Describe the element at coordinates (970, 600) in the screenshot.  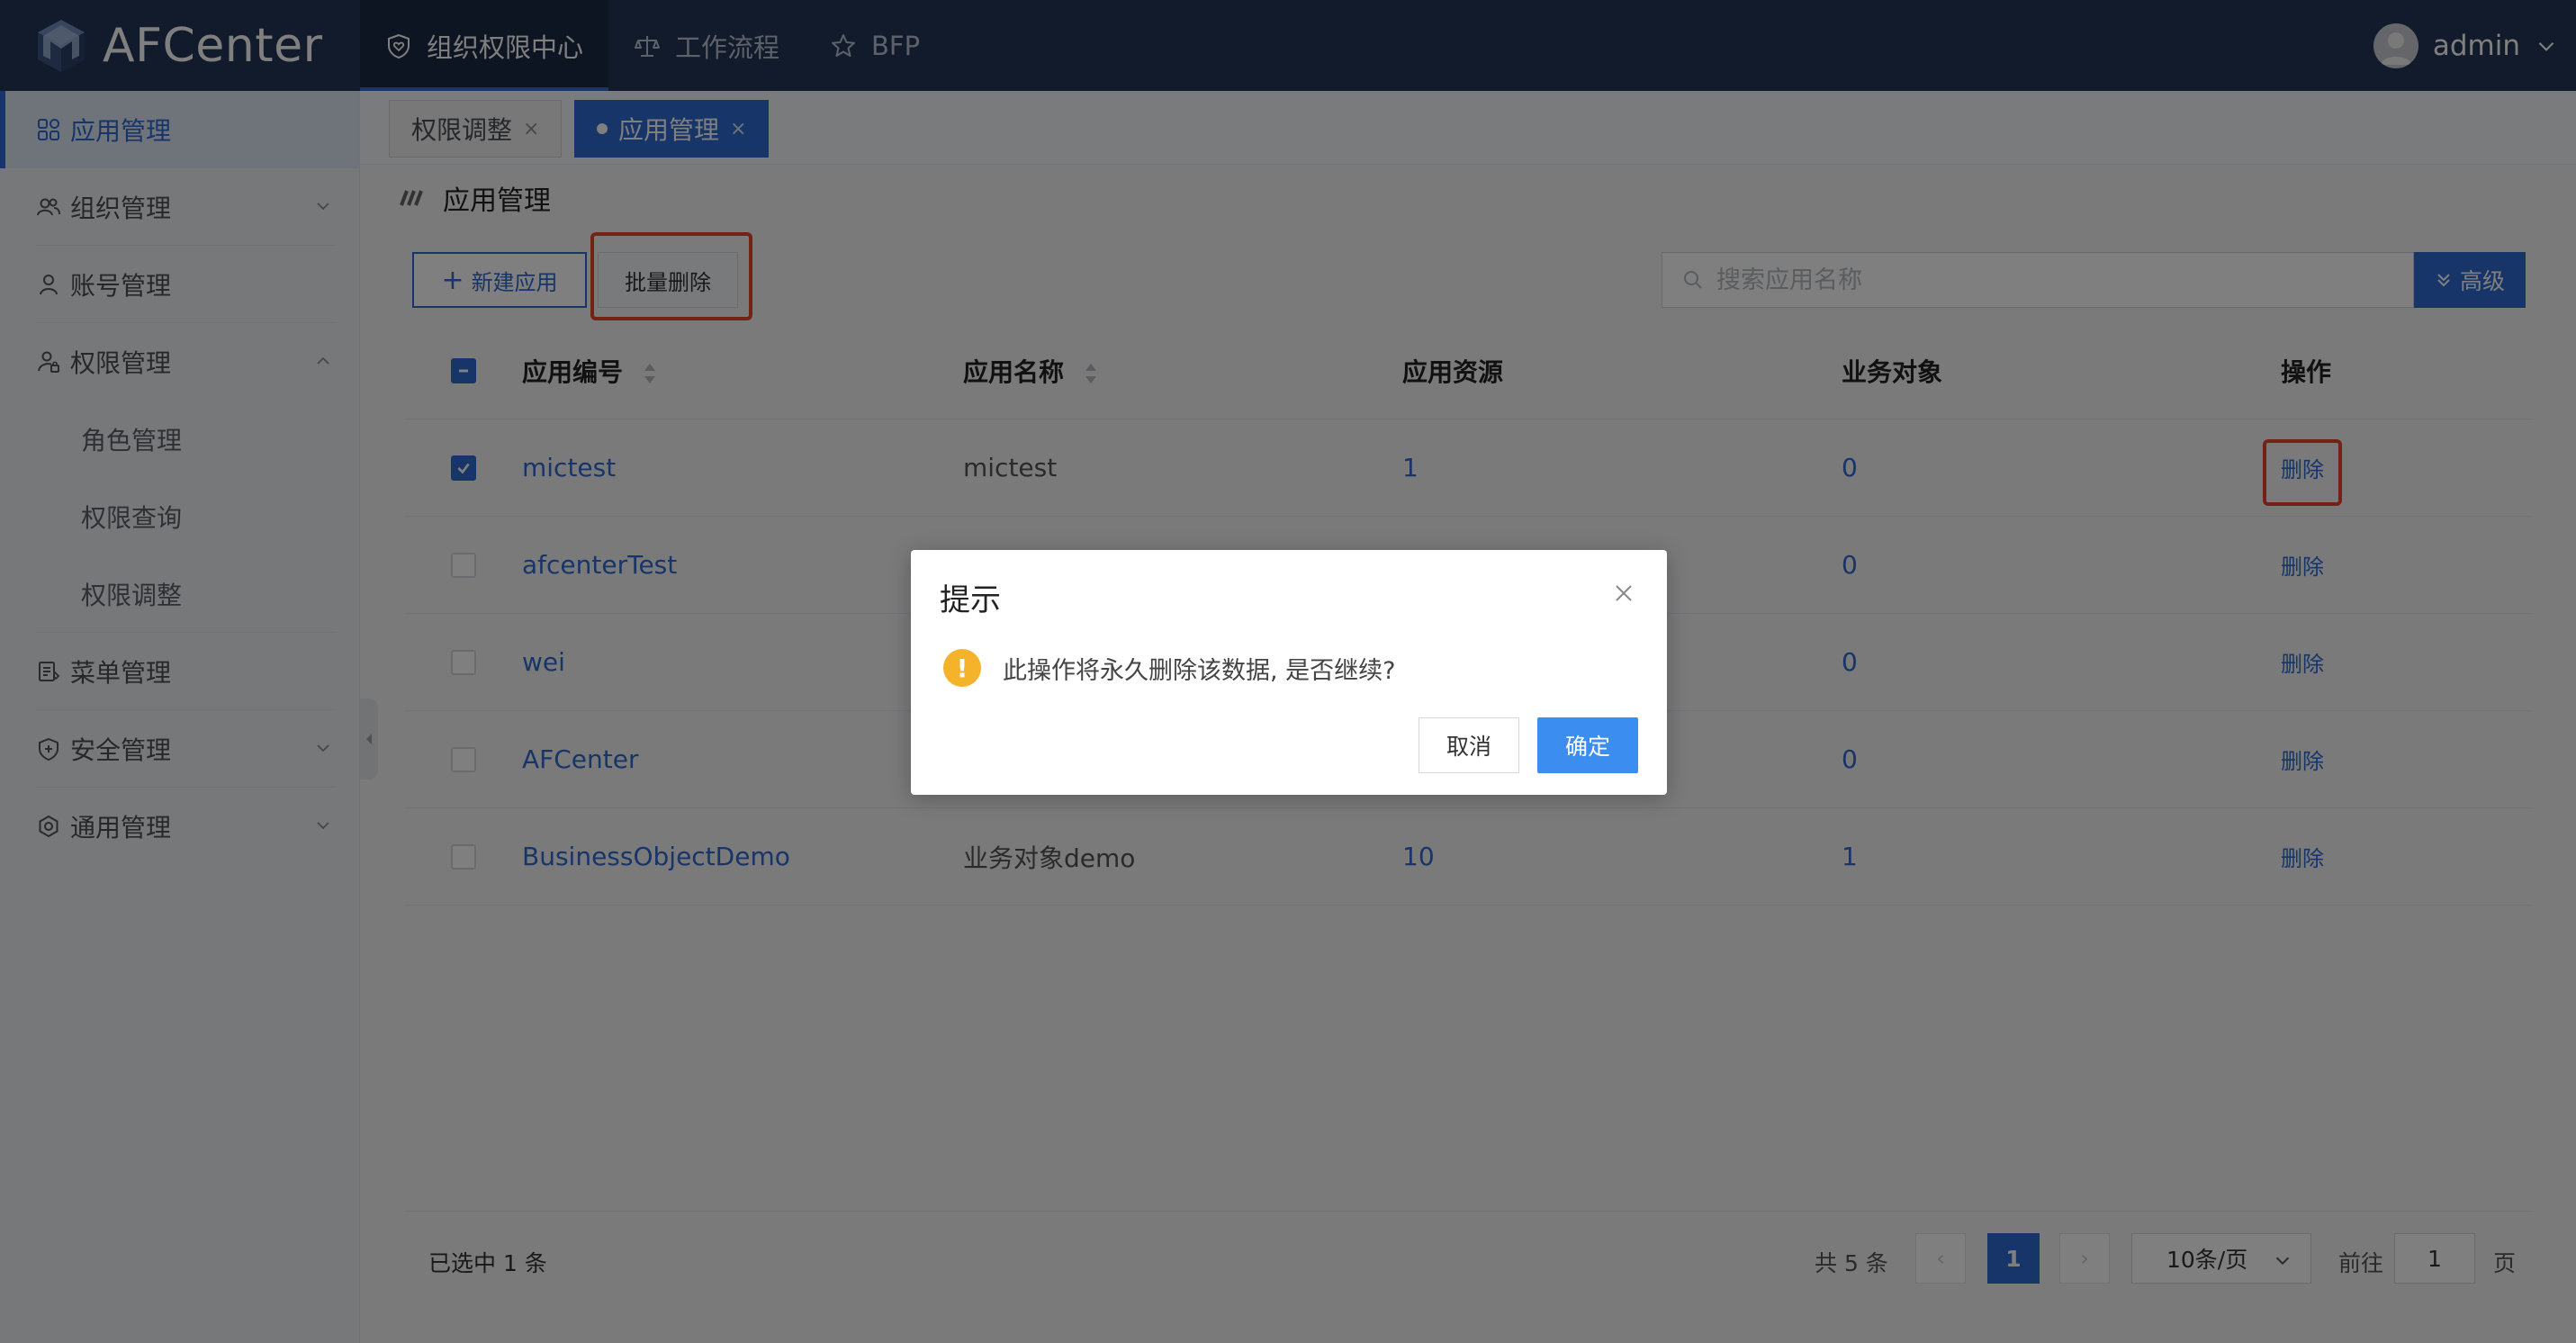
I see `dialog-title: 提示` at that location.